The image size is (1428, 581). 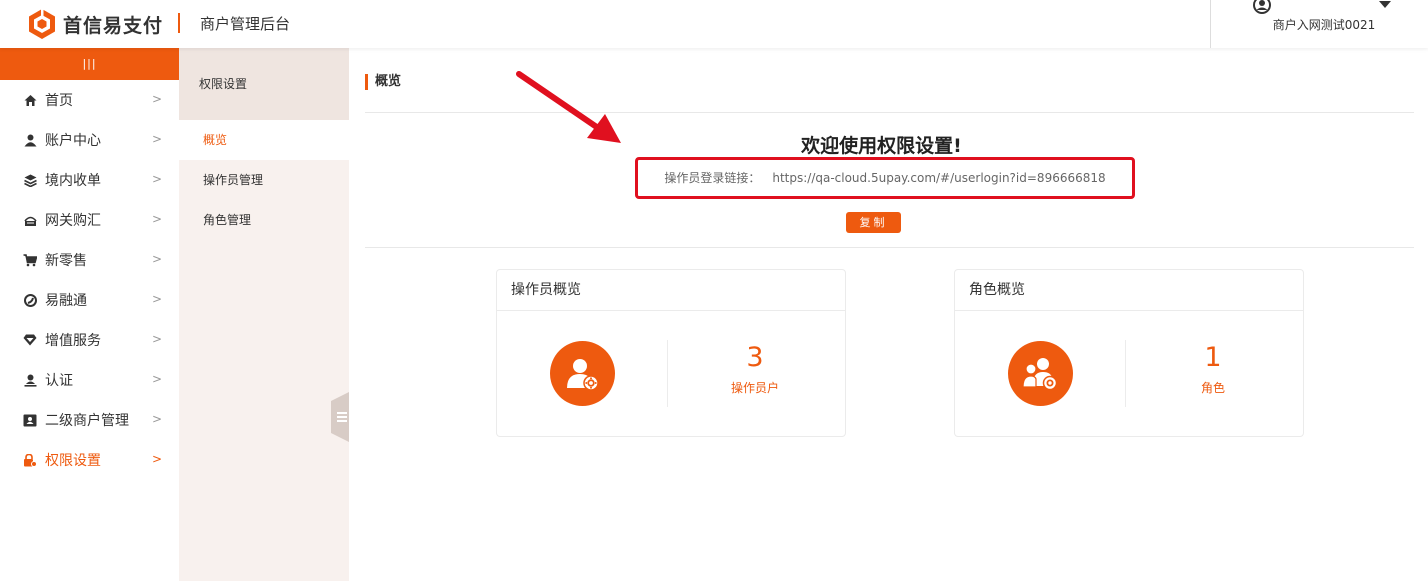 I want to click on sidebar-item-label: 权限设置, so click(x=73, y=461).